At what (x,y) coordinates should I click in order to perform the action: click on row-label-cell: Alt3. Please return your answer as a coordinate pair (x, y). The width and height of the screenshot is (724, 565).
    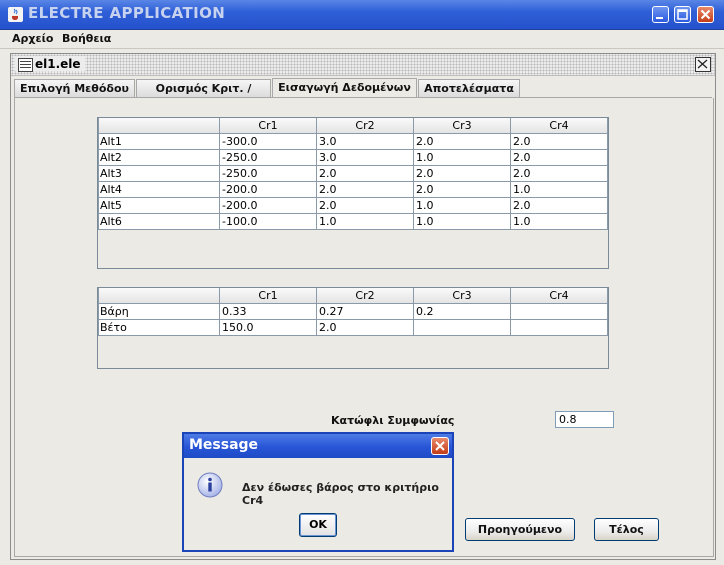
    Looking at the image, I should click on (159, 173).